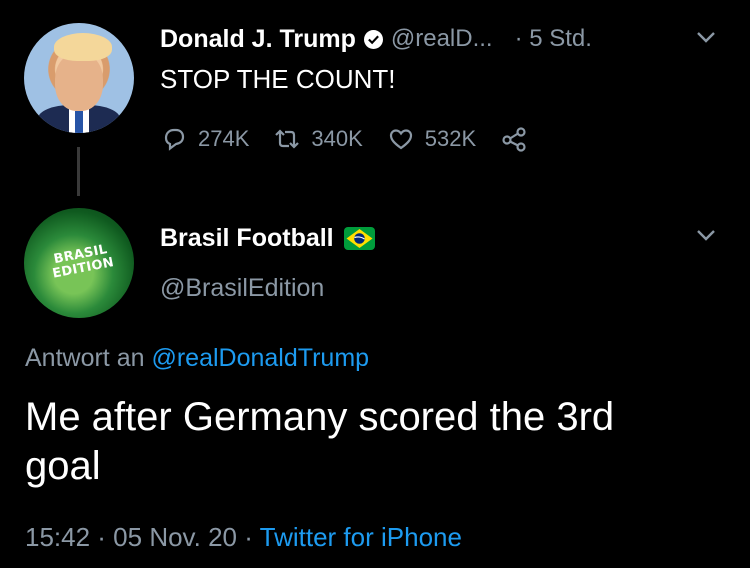  What do you see at coordinates (174, 139) in the screenshot?
I see `reply-icon` at bounding box center [174, 139].